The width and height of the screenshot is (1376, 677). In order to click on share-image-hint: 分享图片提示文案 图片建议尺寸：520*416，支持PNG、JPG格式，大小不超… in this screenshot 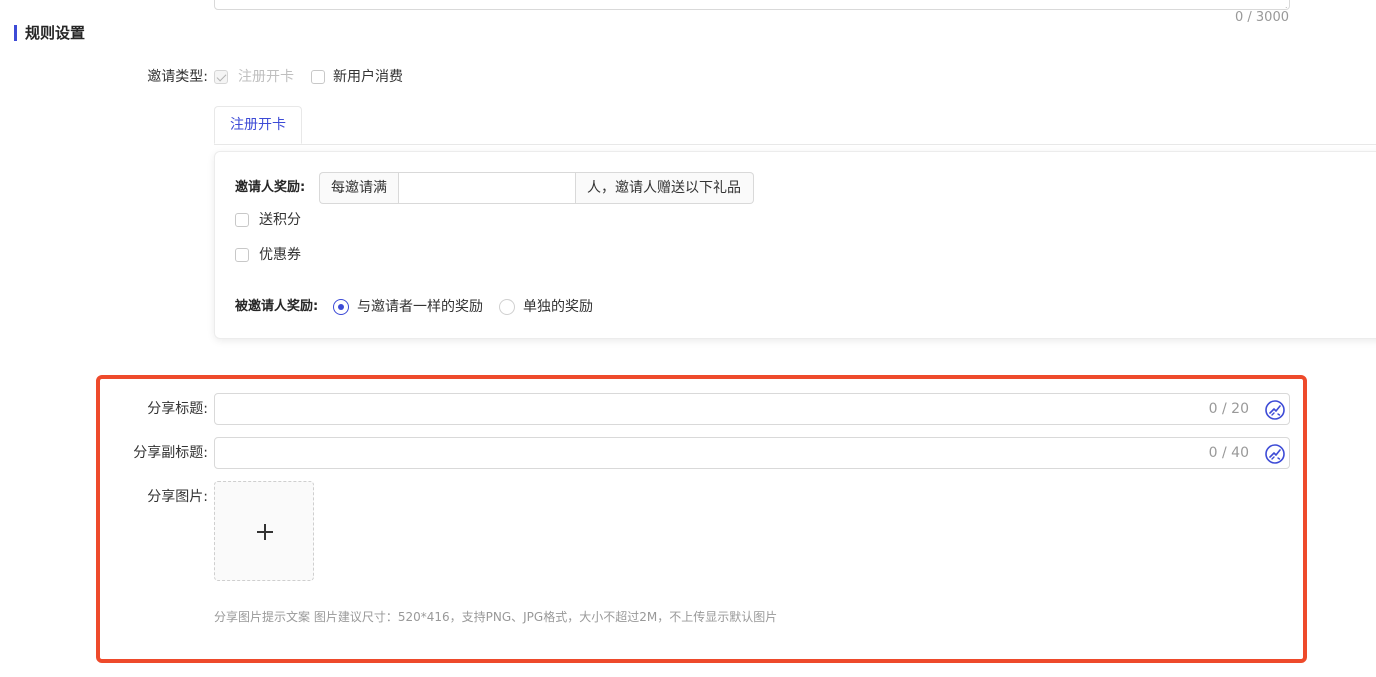, I will do `click(496, 617)`.